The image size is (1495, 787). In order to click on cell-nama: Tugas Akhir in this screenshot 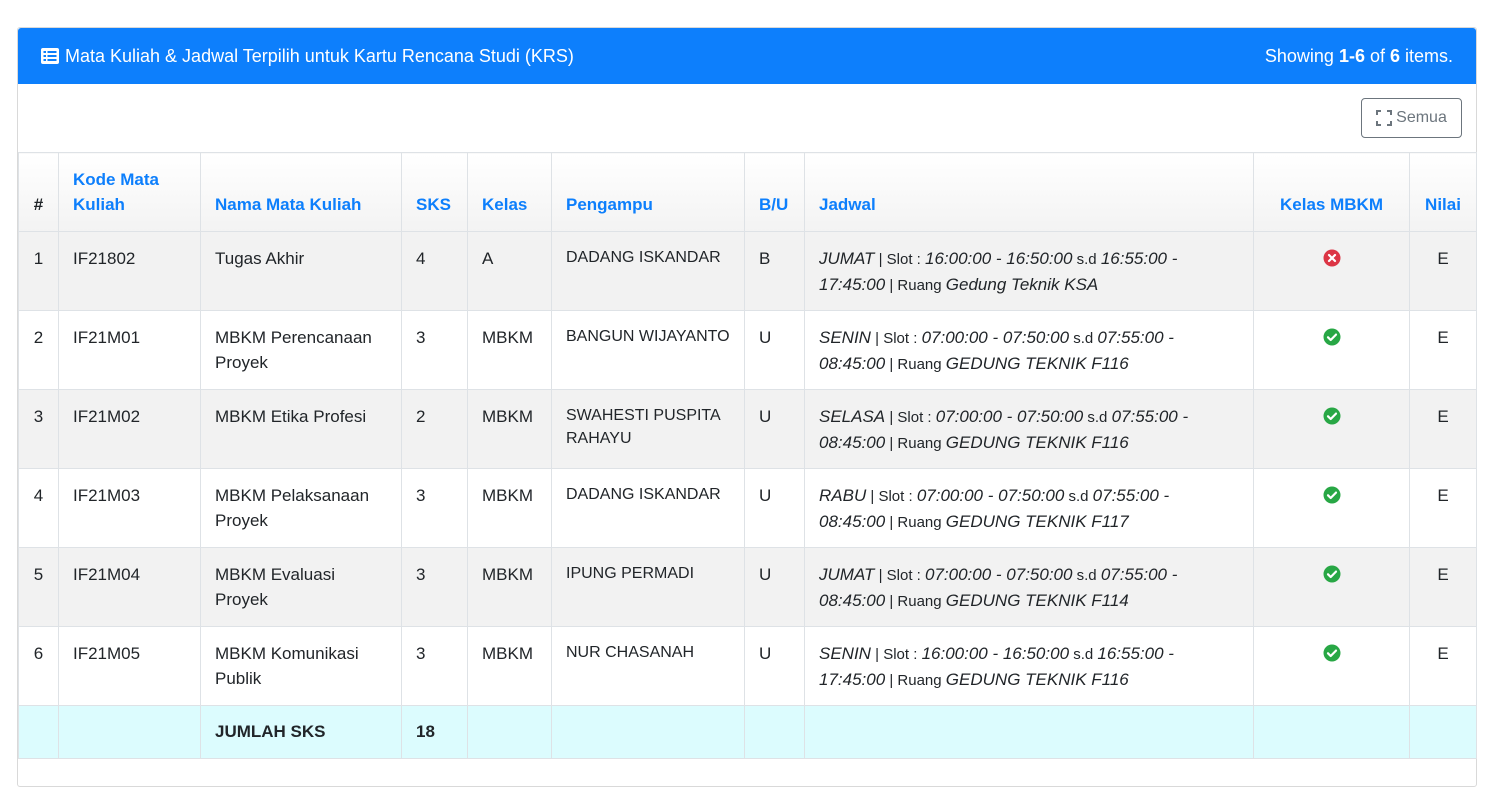, I will do `click(301, 271)`.